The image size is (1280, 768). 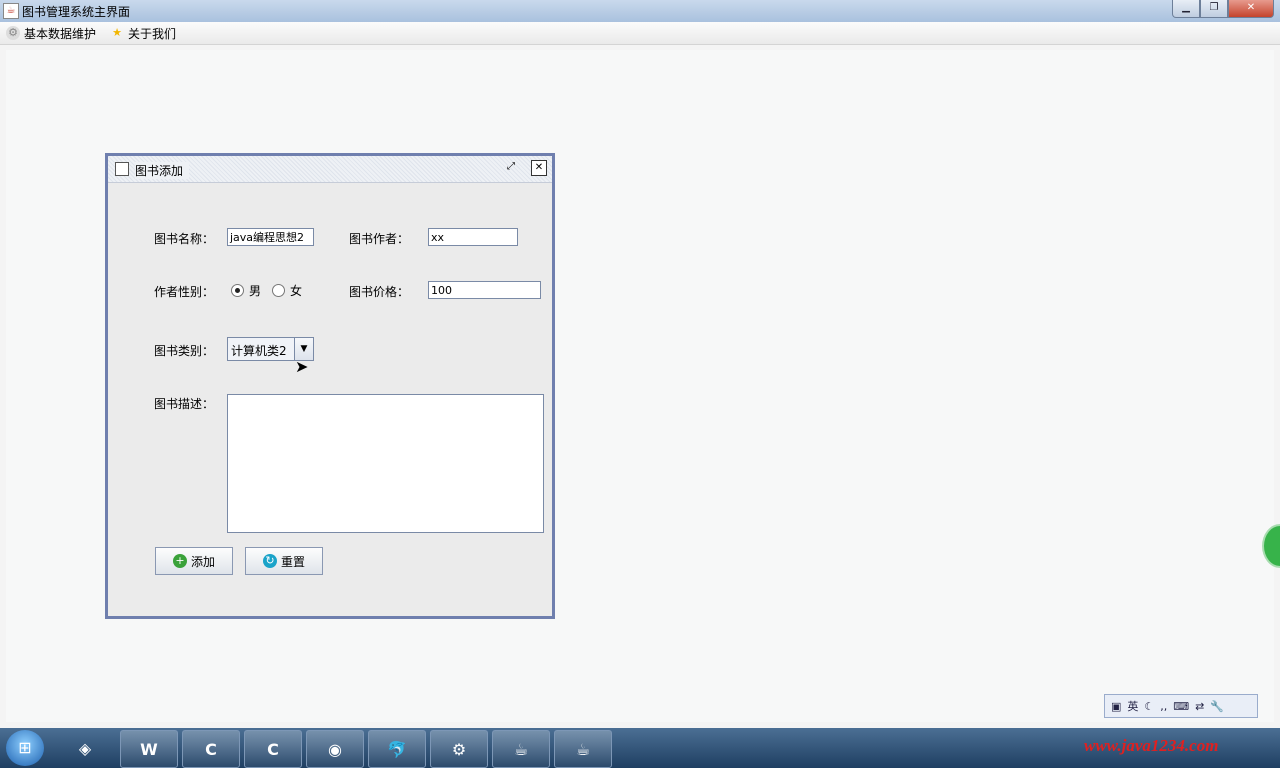 What do you see at coordinates (459, 749) in the screenshot?
I see `taskbar-eclipse-icon: ⚙` at bounding box center [459, 749].